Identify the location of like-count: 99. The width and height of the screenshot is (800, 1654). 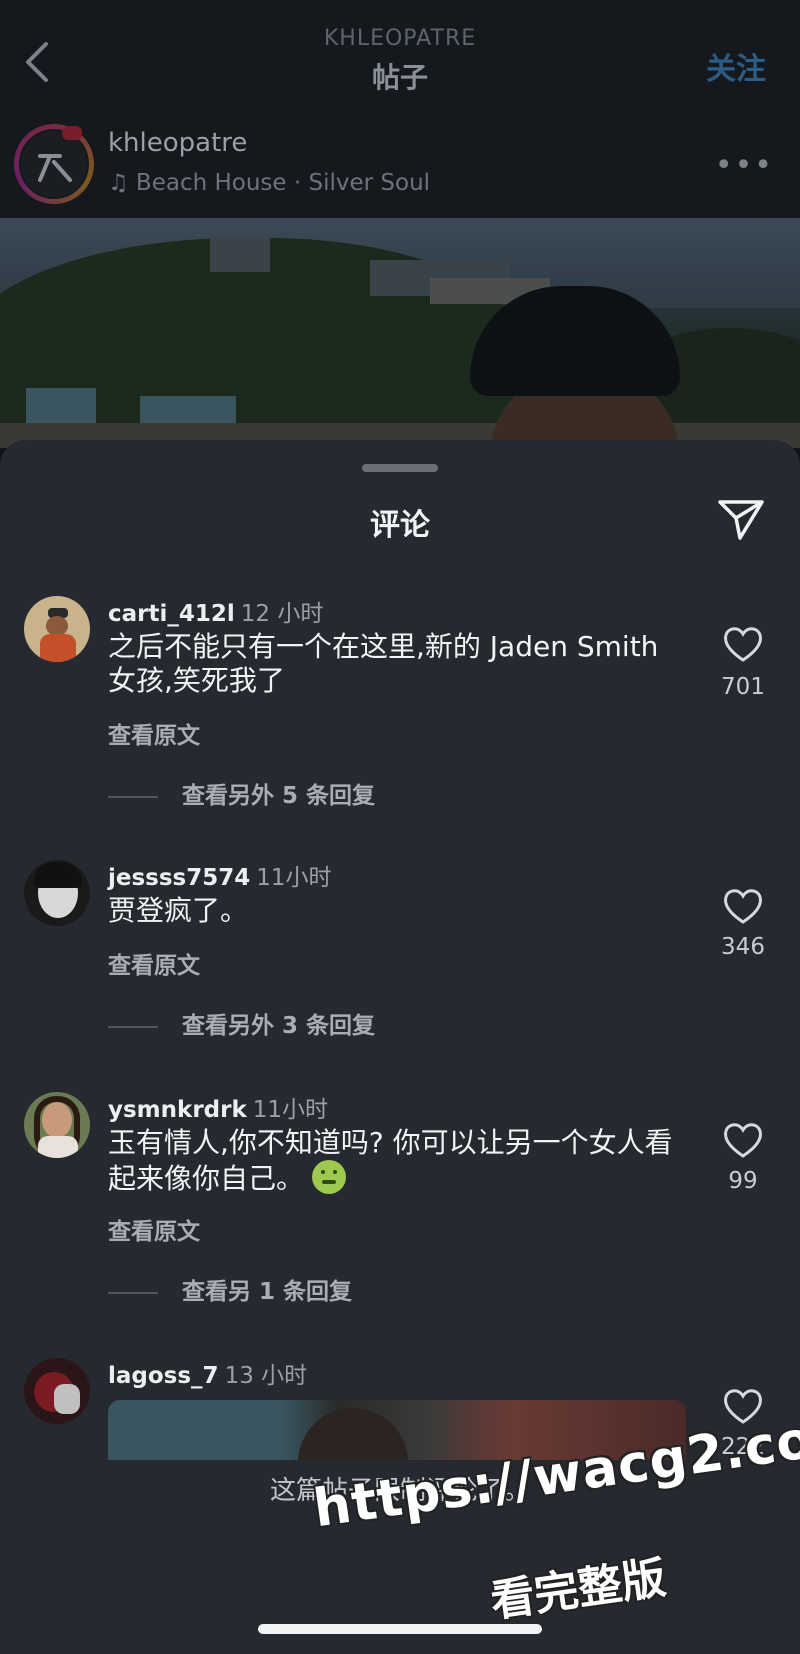
(743, 1181).